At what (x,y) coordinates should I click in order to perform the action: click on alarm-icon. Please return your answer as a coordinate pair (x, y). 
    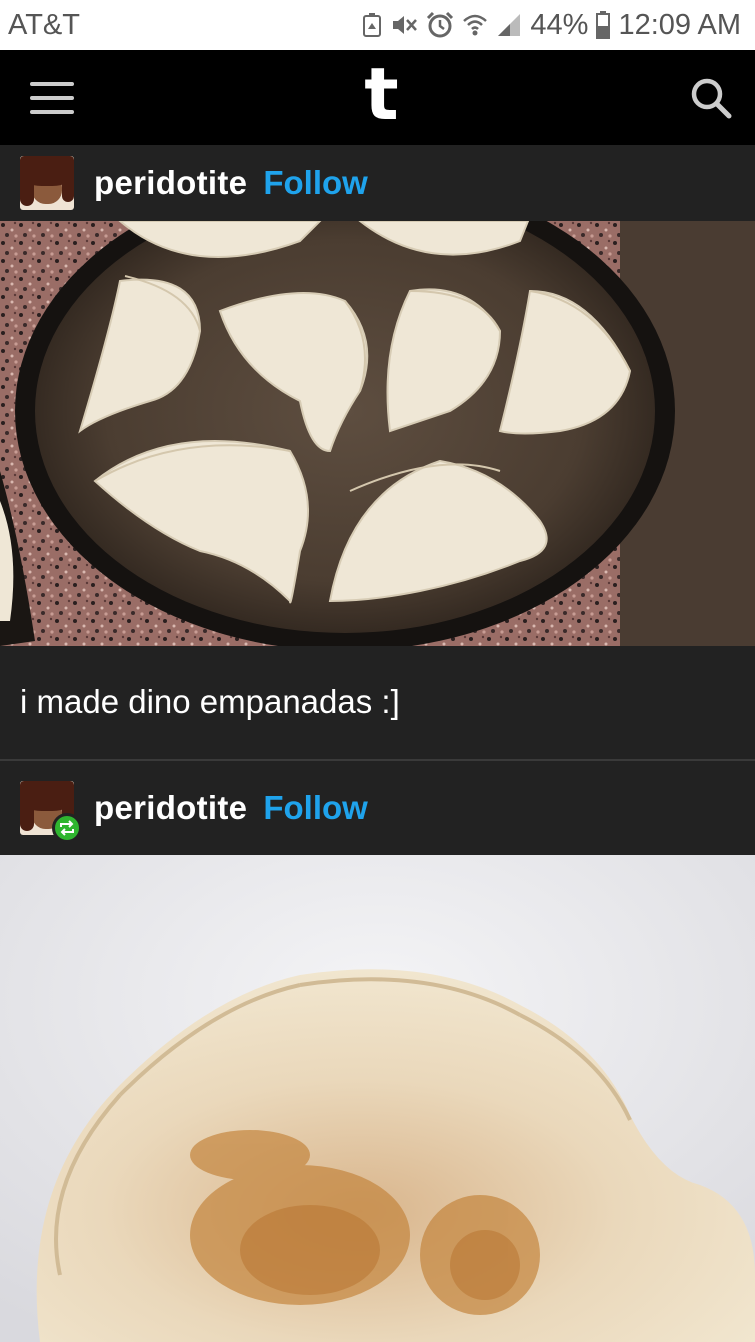
    Looking at the image, I should click on (440, 24).